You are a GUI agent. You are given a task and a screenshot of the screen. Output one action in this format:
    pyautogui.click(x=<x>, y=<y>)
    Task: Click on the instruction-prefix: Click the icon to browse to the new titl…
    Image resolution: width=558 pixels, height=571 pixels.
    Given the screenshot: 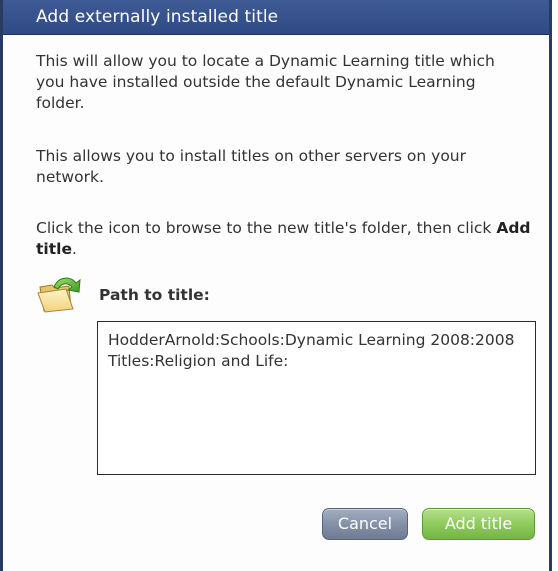 What is the action you would take?
    pyautogui.click(x=266, y=228)
    